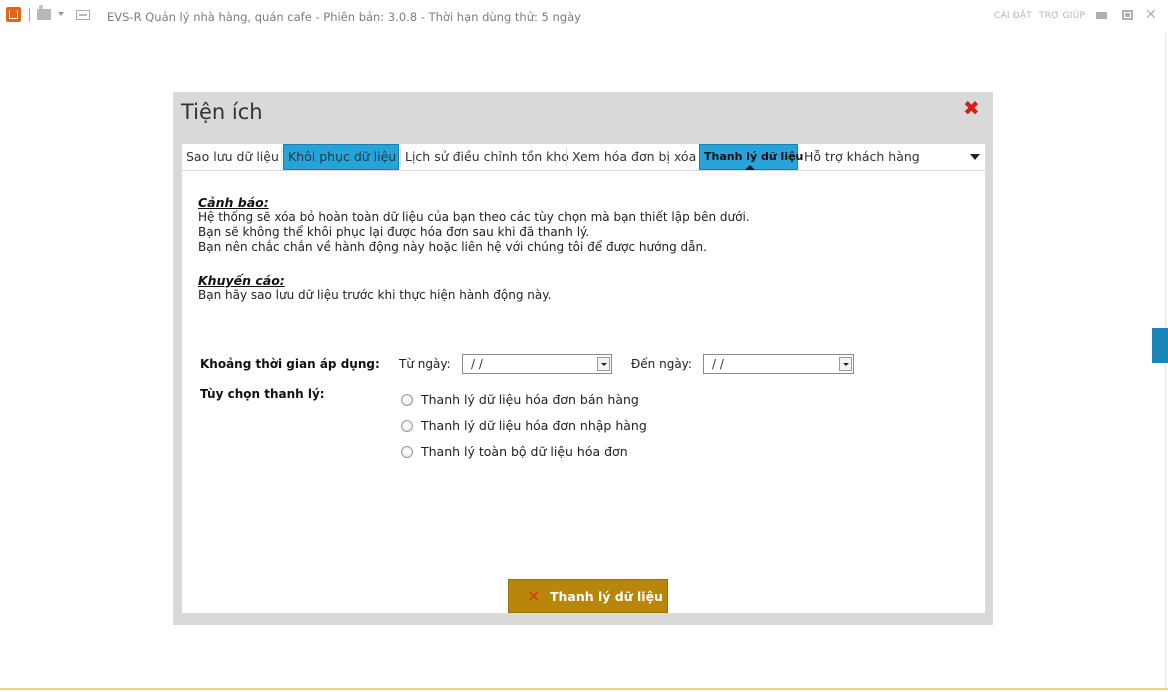 This screenshot has width=1168, height=692. Describe the element at coordinates (975, 157) in the screenshot. I see `tabs-overflow-dropdown` at that location.